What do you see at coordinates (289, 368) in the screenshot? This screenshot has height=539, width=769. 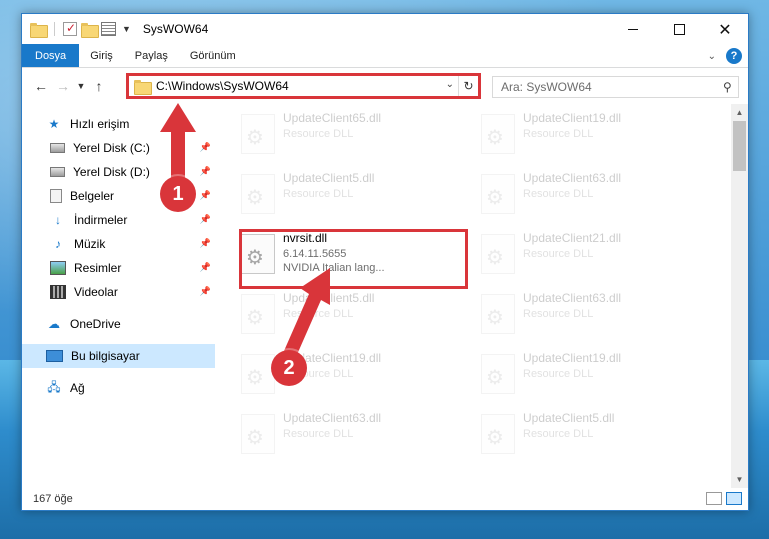 I see `step-2-badge: 2` at bounding box center [289, 368].